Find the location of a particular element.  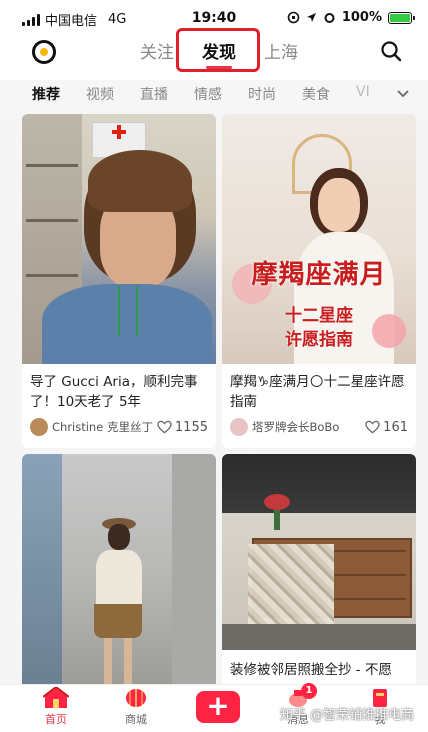

category-vlog: VI is located at coordinates (363, 94).